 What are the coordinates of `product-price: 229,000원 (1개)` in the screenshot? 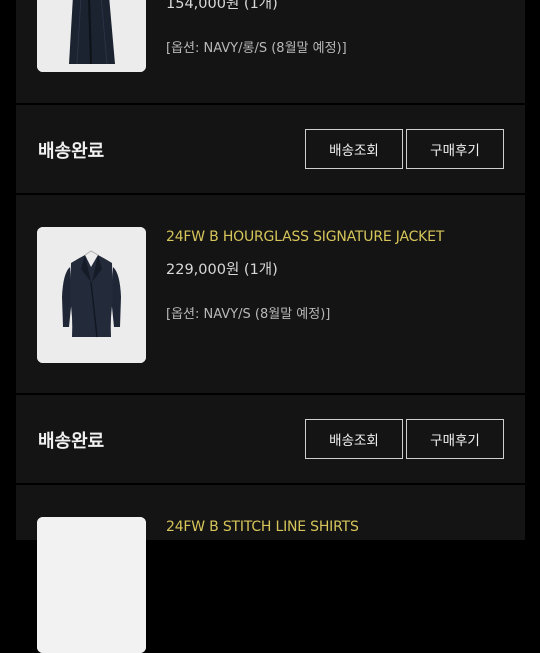 It's located at (222, 270).